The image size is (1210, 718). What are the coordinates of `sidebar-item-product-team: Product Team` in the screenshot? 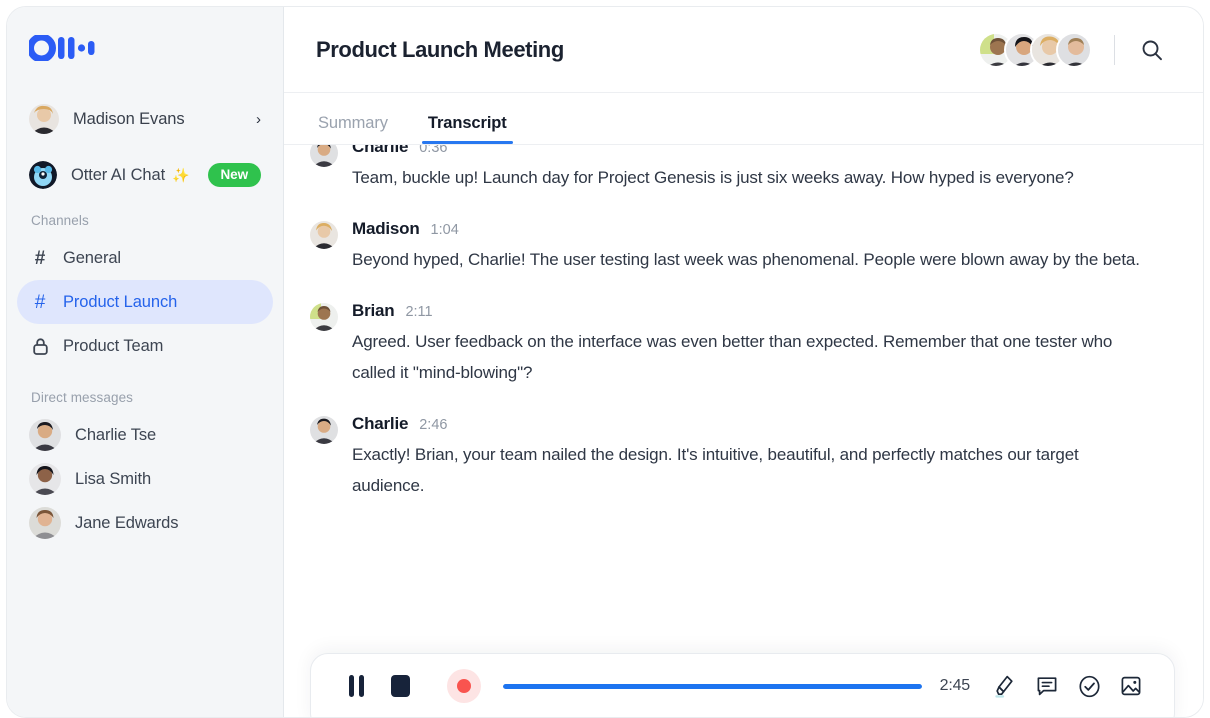 It's located at (145, 346).